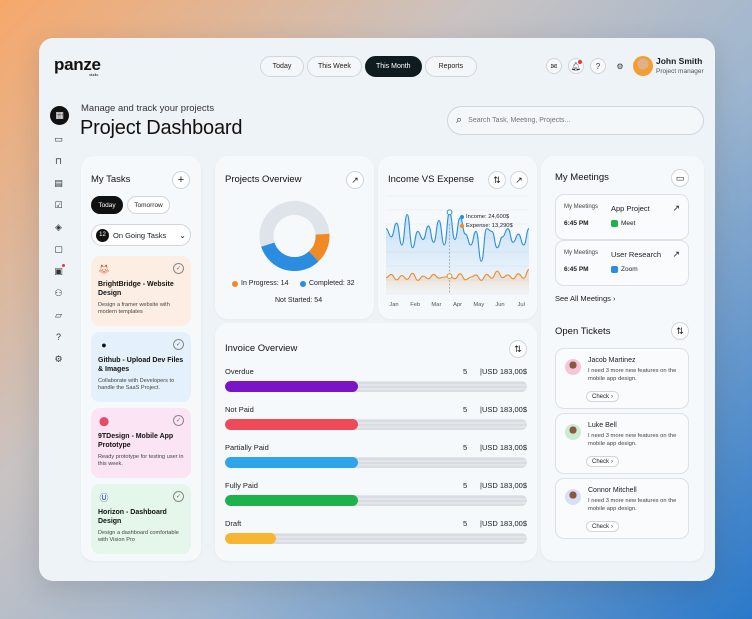 Image resolution: width=752 pixels, height=619 pixels. I want to click on x-tick-label: Feb, so click(415, 305).